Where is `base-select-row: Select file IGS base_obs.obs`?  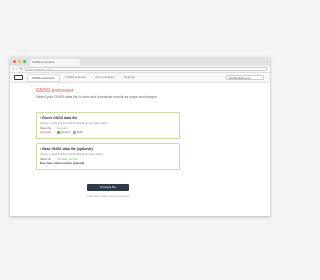
base-select-row: Select file IGS base_obs.obs is located at coordinates (108, 159).